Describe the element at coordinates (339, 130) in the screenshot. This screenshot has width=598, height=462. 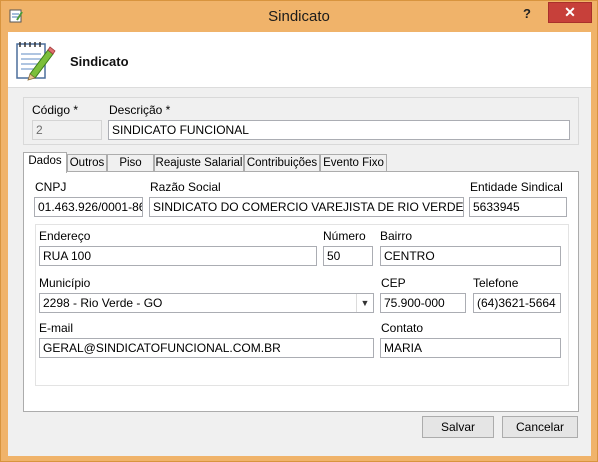
I see `descricao-field: SINDICATO FUNCIONAL` at that location.